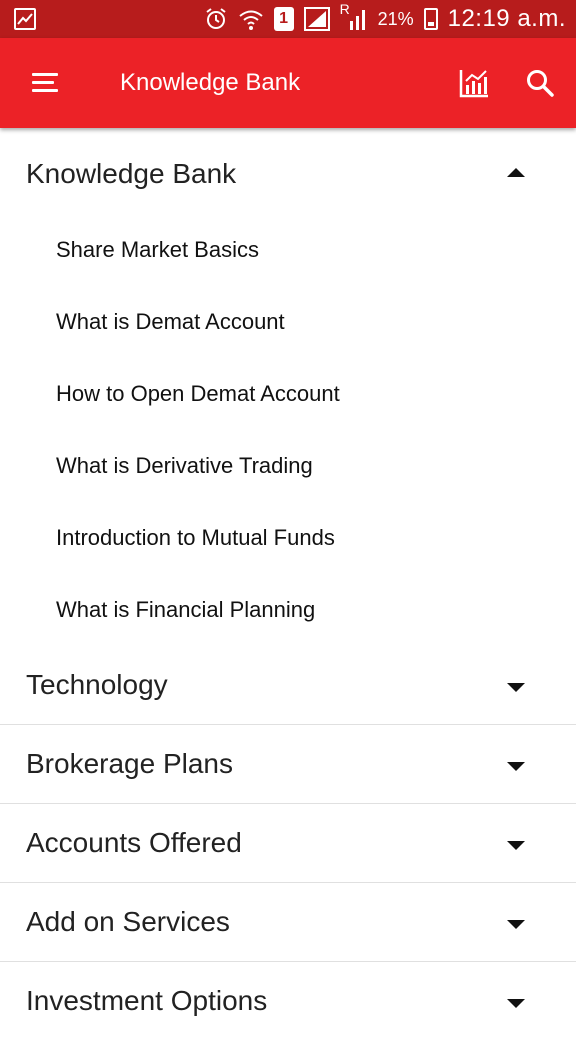 This screenshot has height=1040, width=576. What do you see at coordinates (195, 537) in the screenshot?
I see `list-item-label: Introduction to Mutual Funds` at bounding box center [195, 537].